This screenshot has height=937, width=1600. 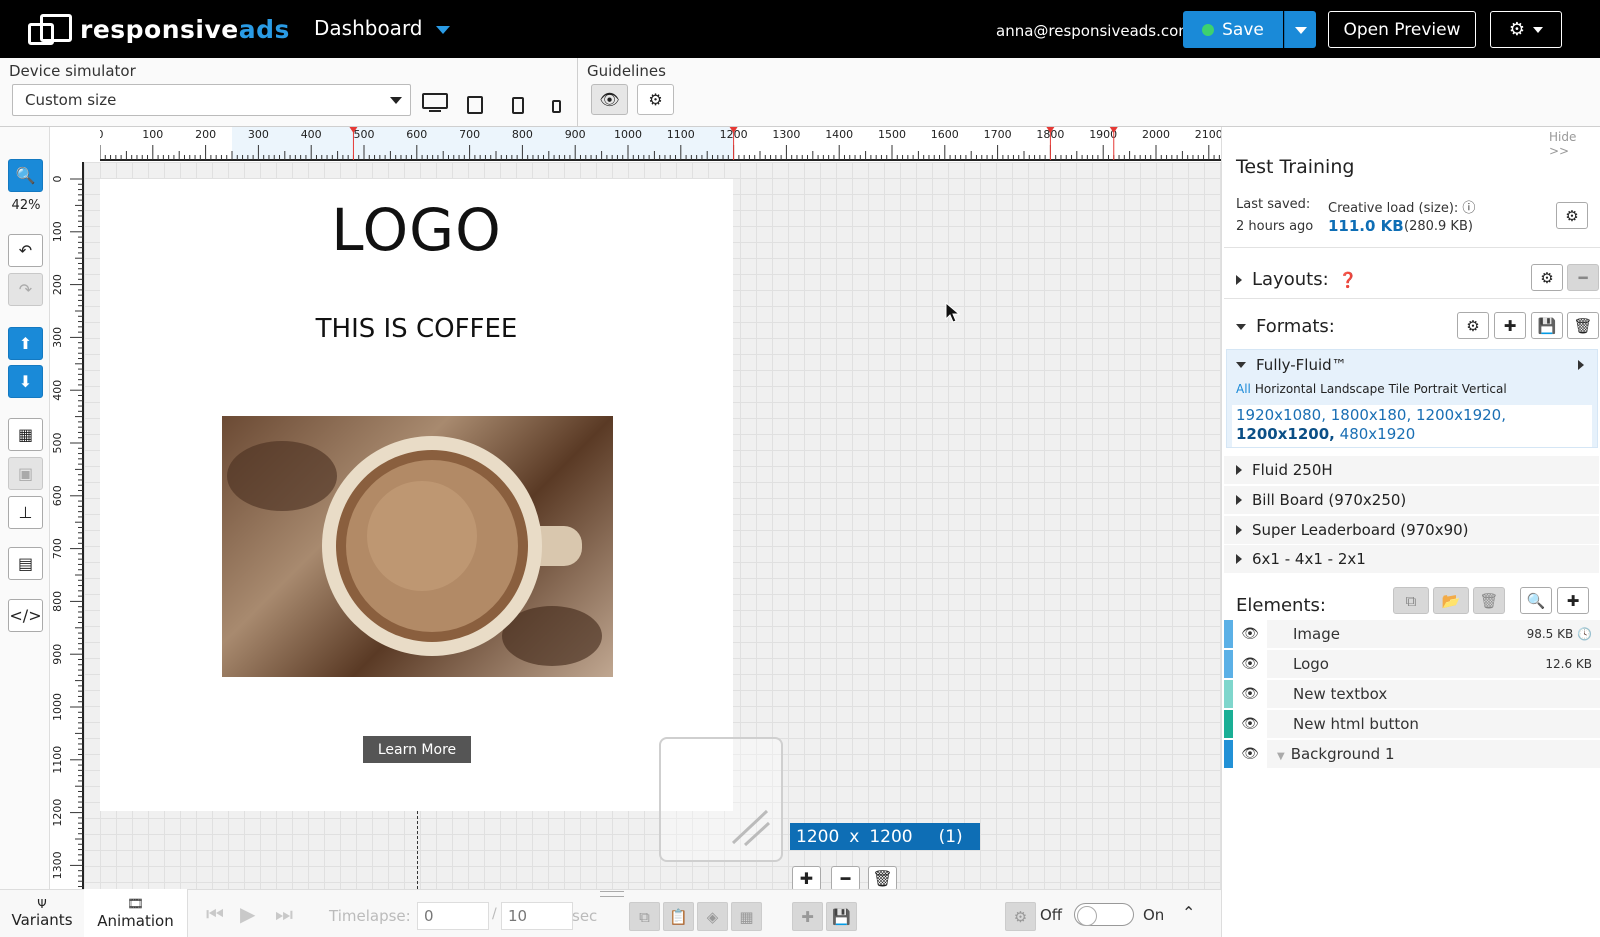 I want to click on redo-button: ↷, so click(x=25, y=289).